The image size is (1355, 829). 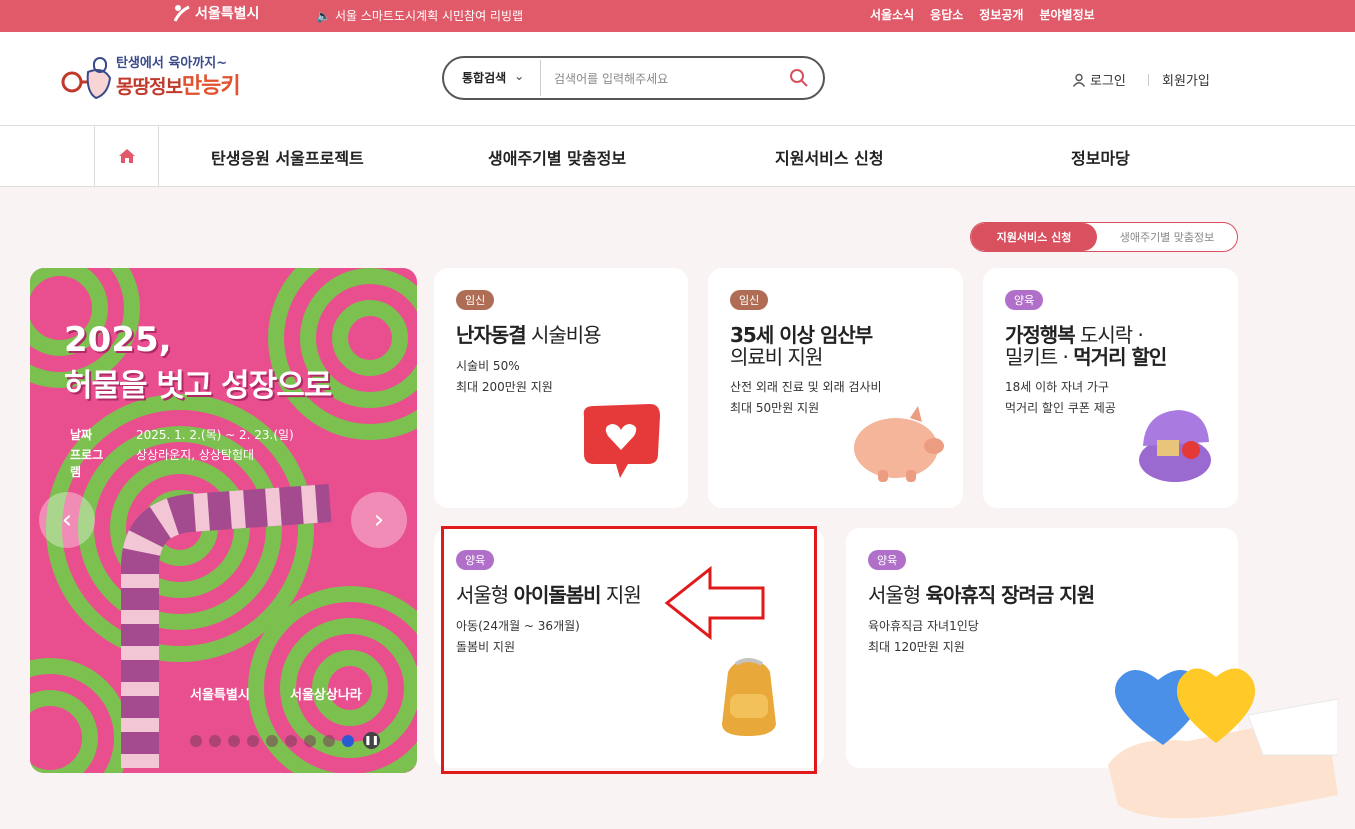 What do you see at coordinates (899, 444) in the screenshot?
I see `piggy-bank-icon` at bounding box center [899, 444].